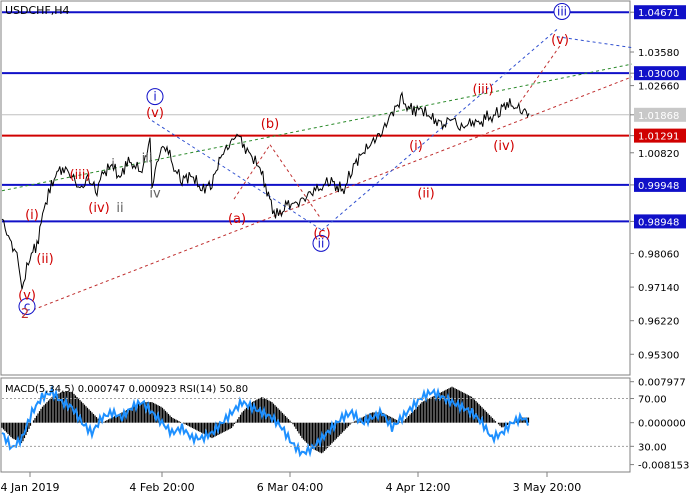 This screenshot has height=500, width=700. I want to click on time-tick-label: 4 Feb 20:00, so click(161, 487).